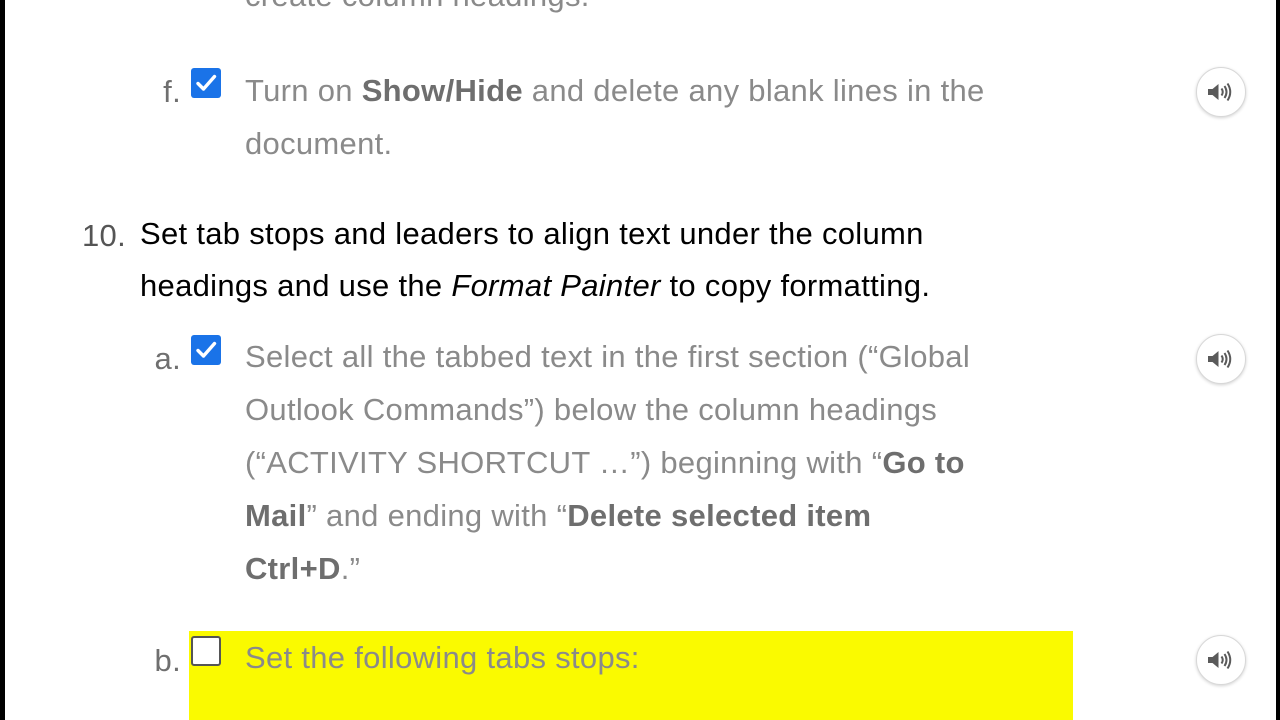  Describe the element at coordinates (442, 657) in the screenshot. I see `step-b-text: Set the following tabs stops:` at that location.